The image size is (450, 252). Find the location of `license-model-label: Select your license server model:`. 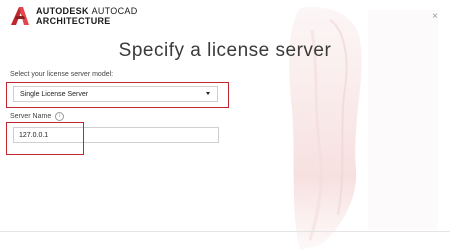

license-model-label: Select your license server model: is located at coordinates (62, 74).